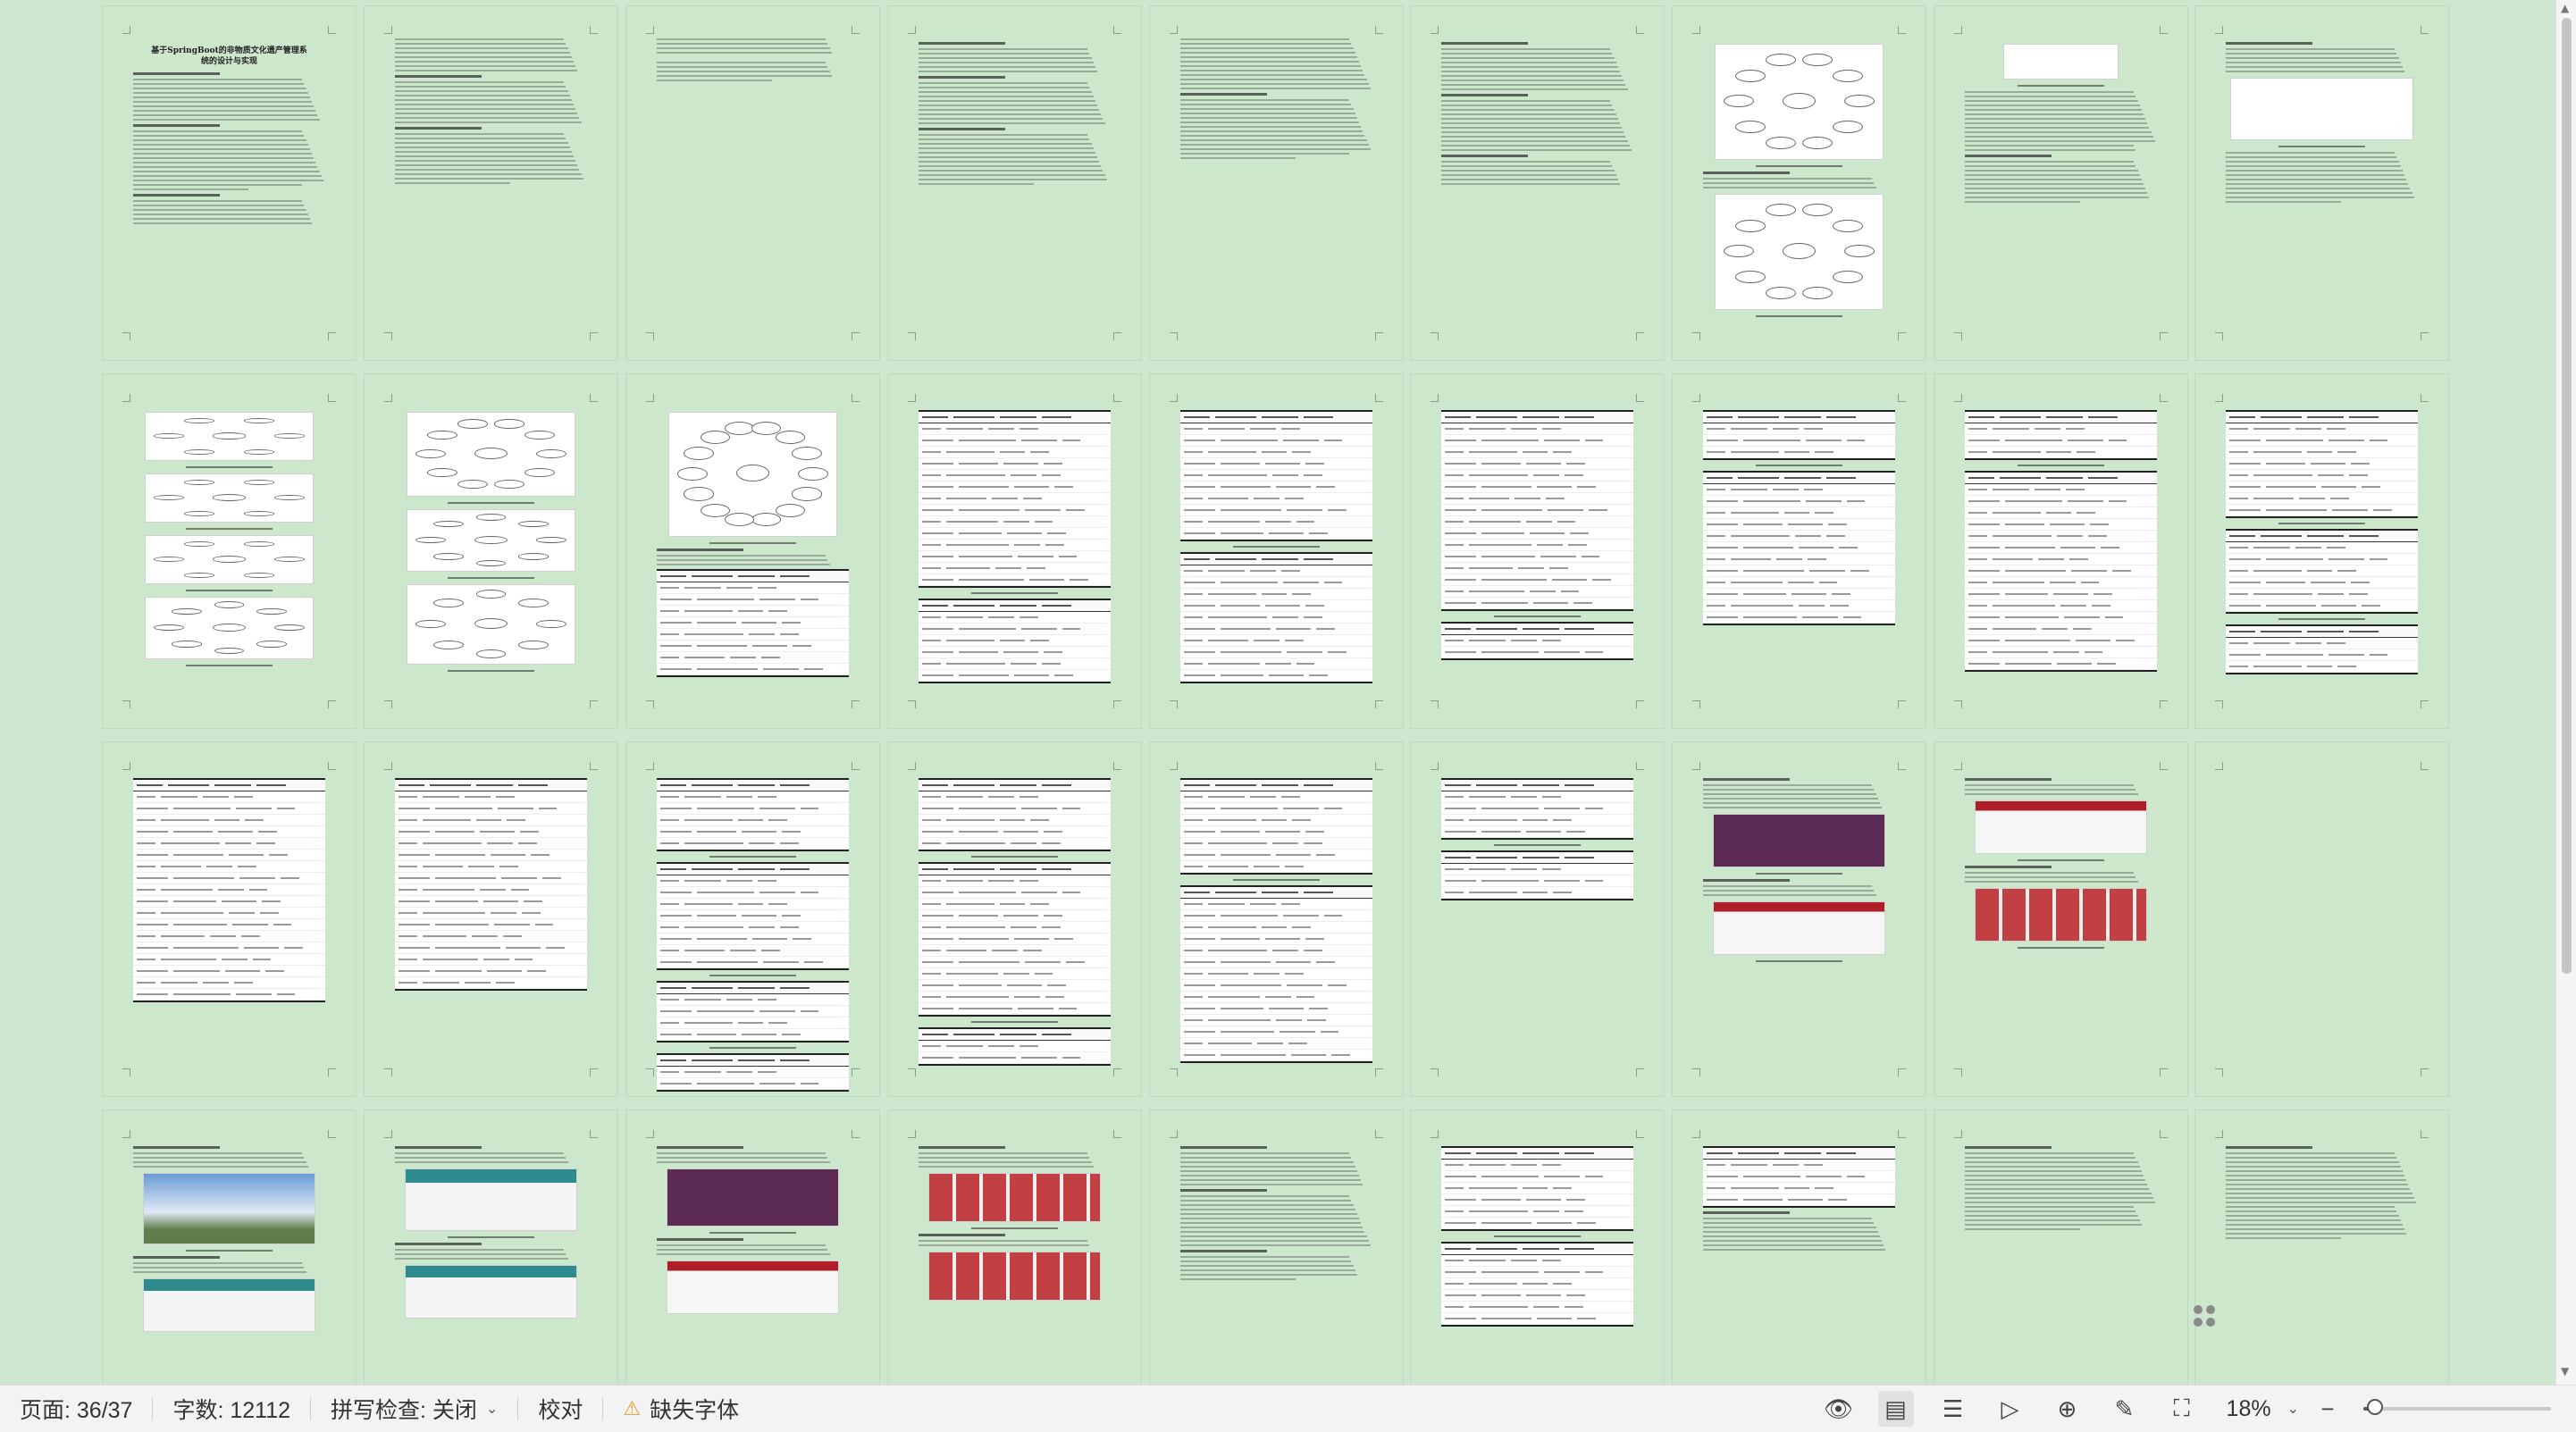 The image size is (2576, 1432). I want to click on zoom-out-icon: −, so click(2327, 1409).